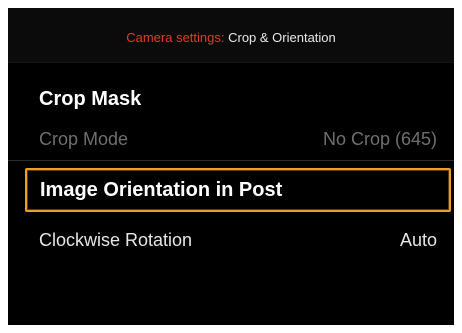 The height and width of the screenshot is (333, 462). I want to click on clockwise-rotation-value: Auto, so click(418, 240).